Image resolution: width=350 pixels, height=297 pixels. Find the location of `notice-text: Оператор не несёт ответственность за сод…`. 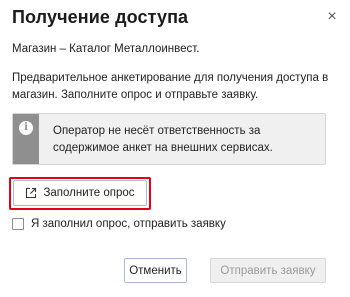

notice-text: Оператор не несёт ответственность за сод… is located at coordinates (163, 139).